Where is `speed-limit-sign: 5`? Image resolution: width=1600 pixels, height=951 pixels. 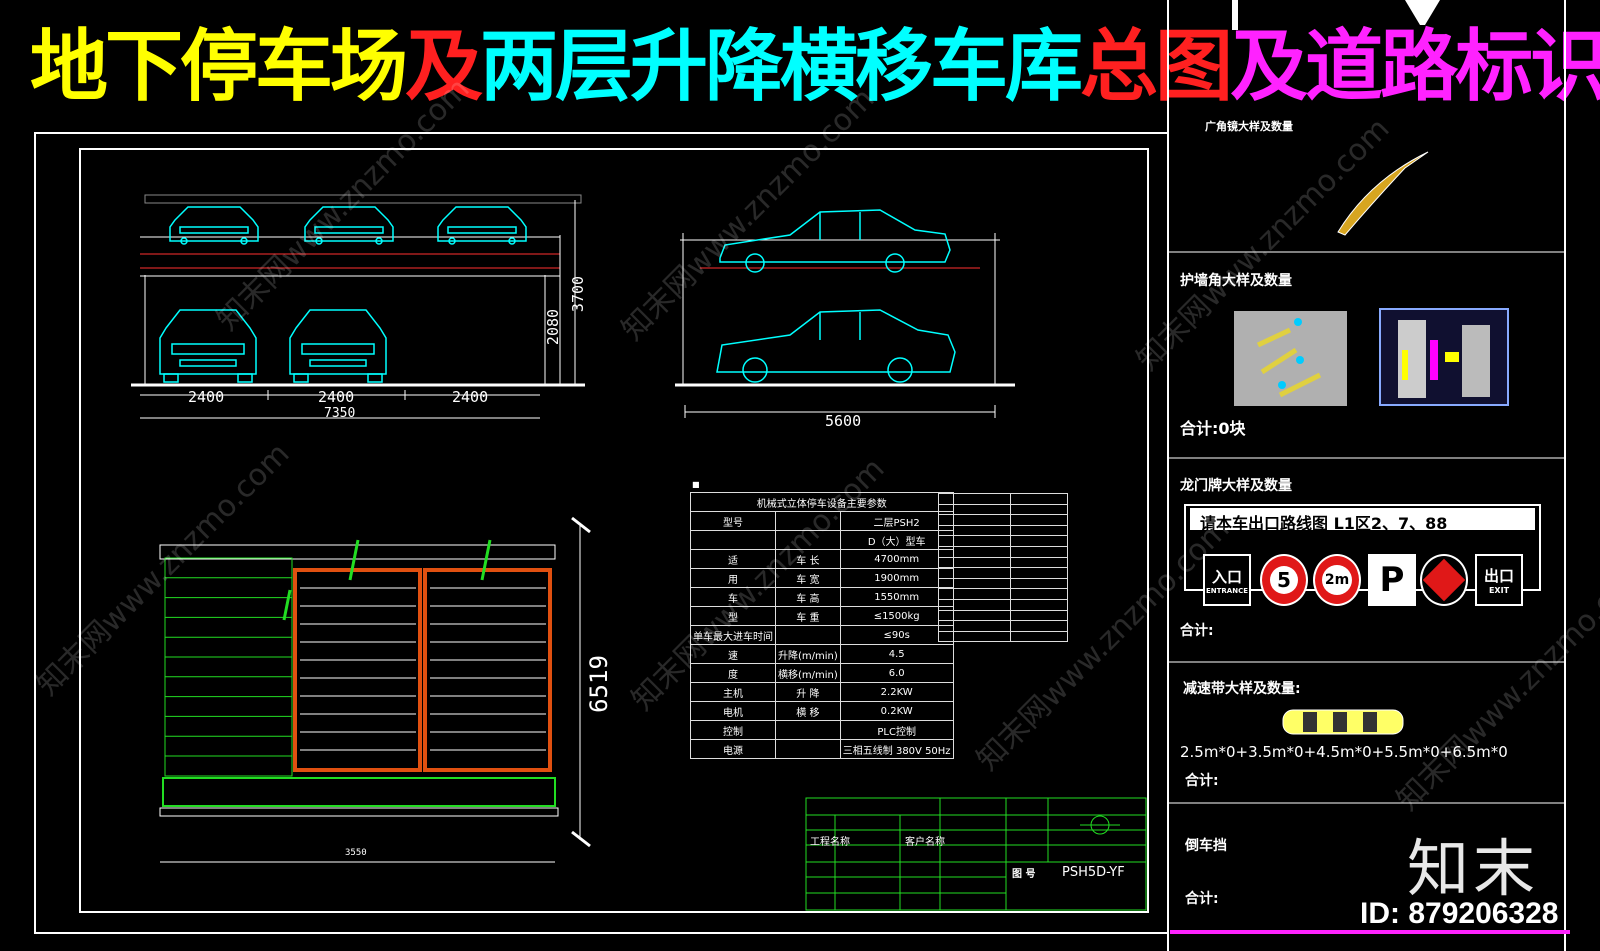
speed-limit-sign: 5 is located at coordinates (1284, 580).